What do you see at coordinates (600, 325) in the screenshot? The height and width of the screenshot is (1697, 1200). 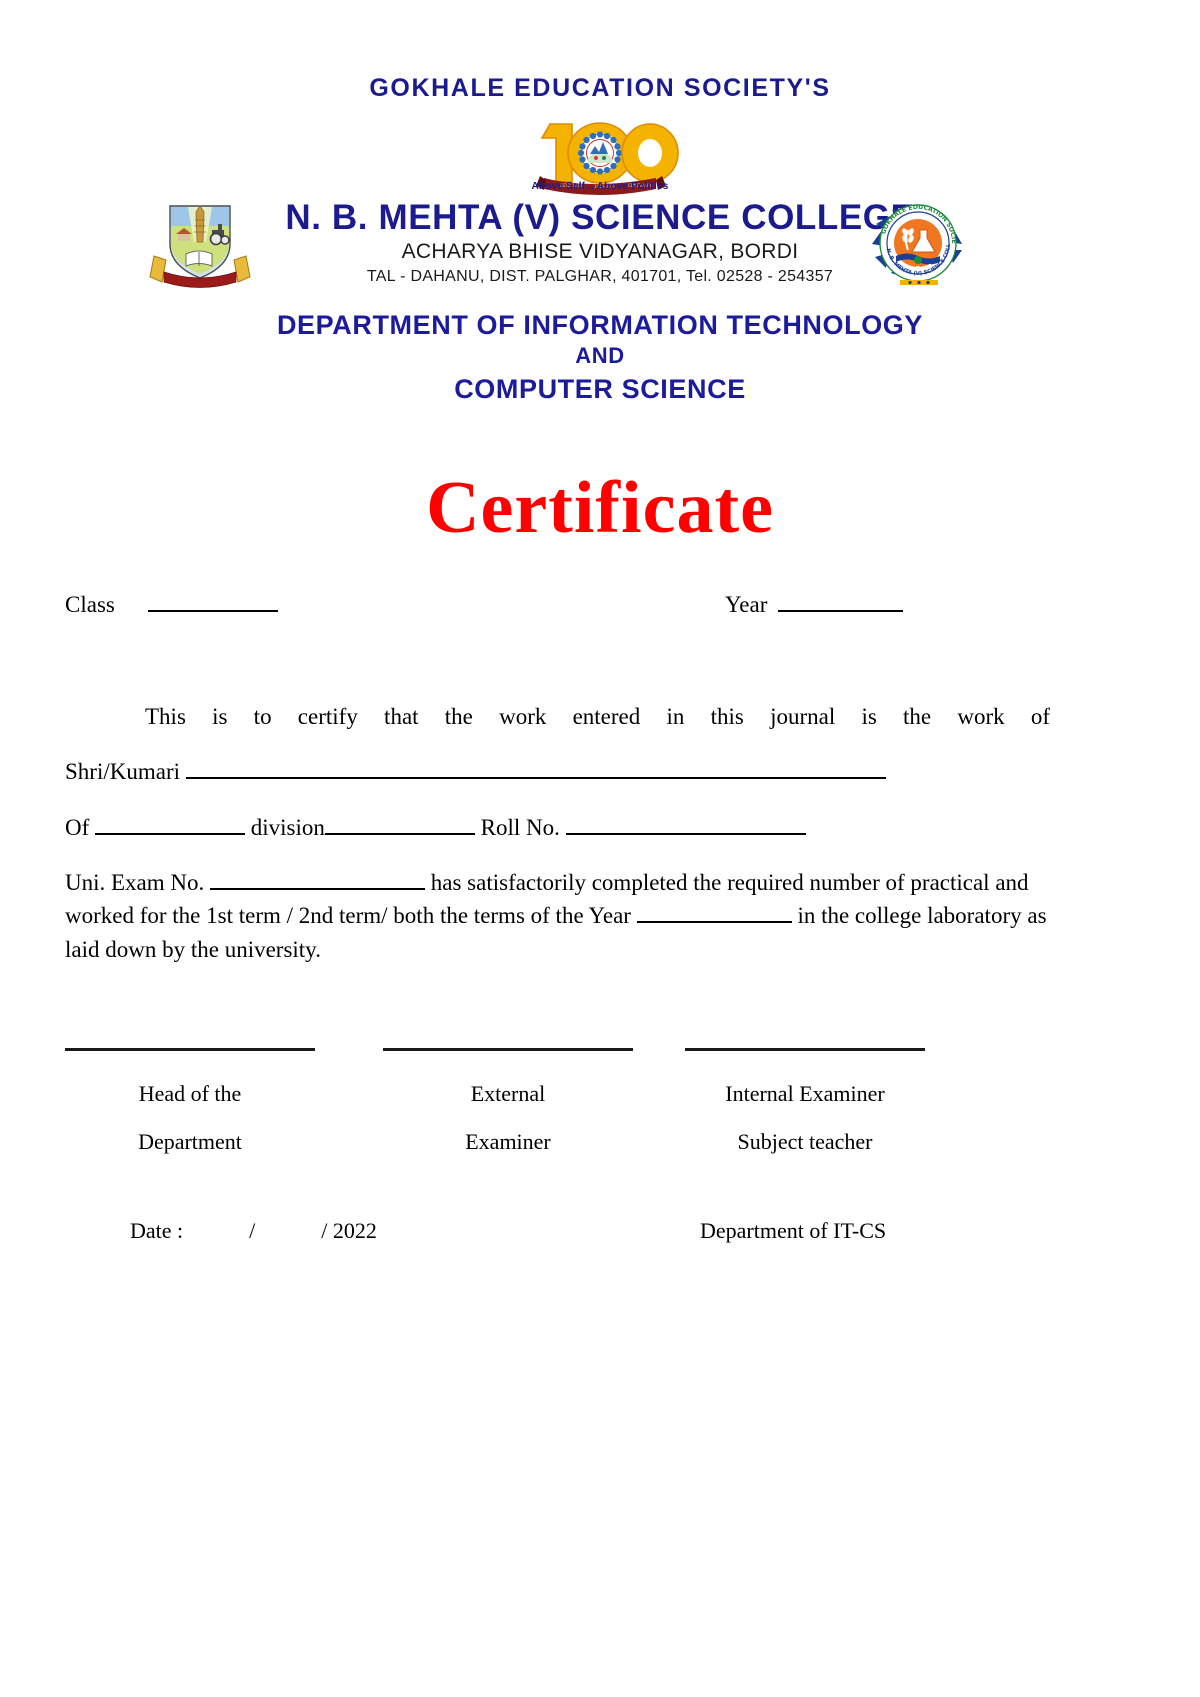 I see `department-heading-line-1: DEPARTMENT OF INFORMATION TECHNOLOGY` at bounding box center [600, 325].